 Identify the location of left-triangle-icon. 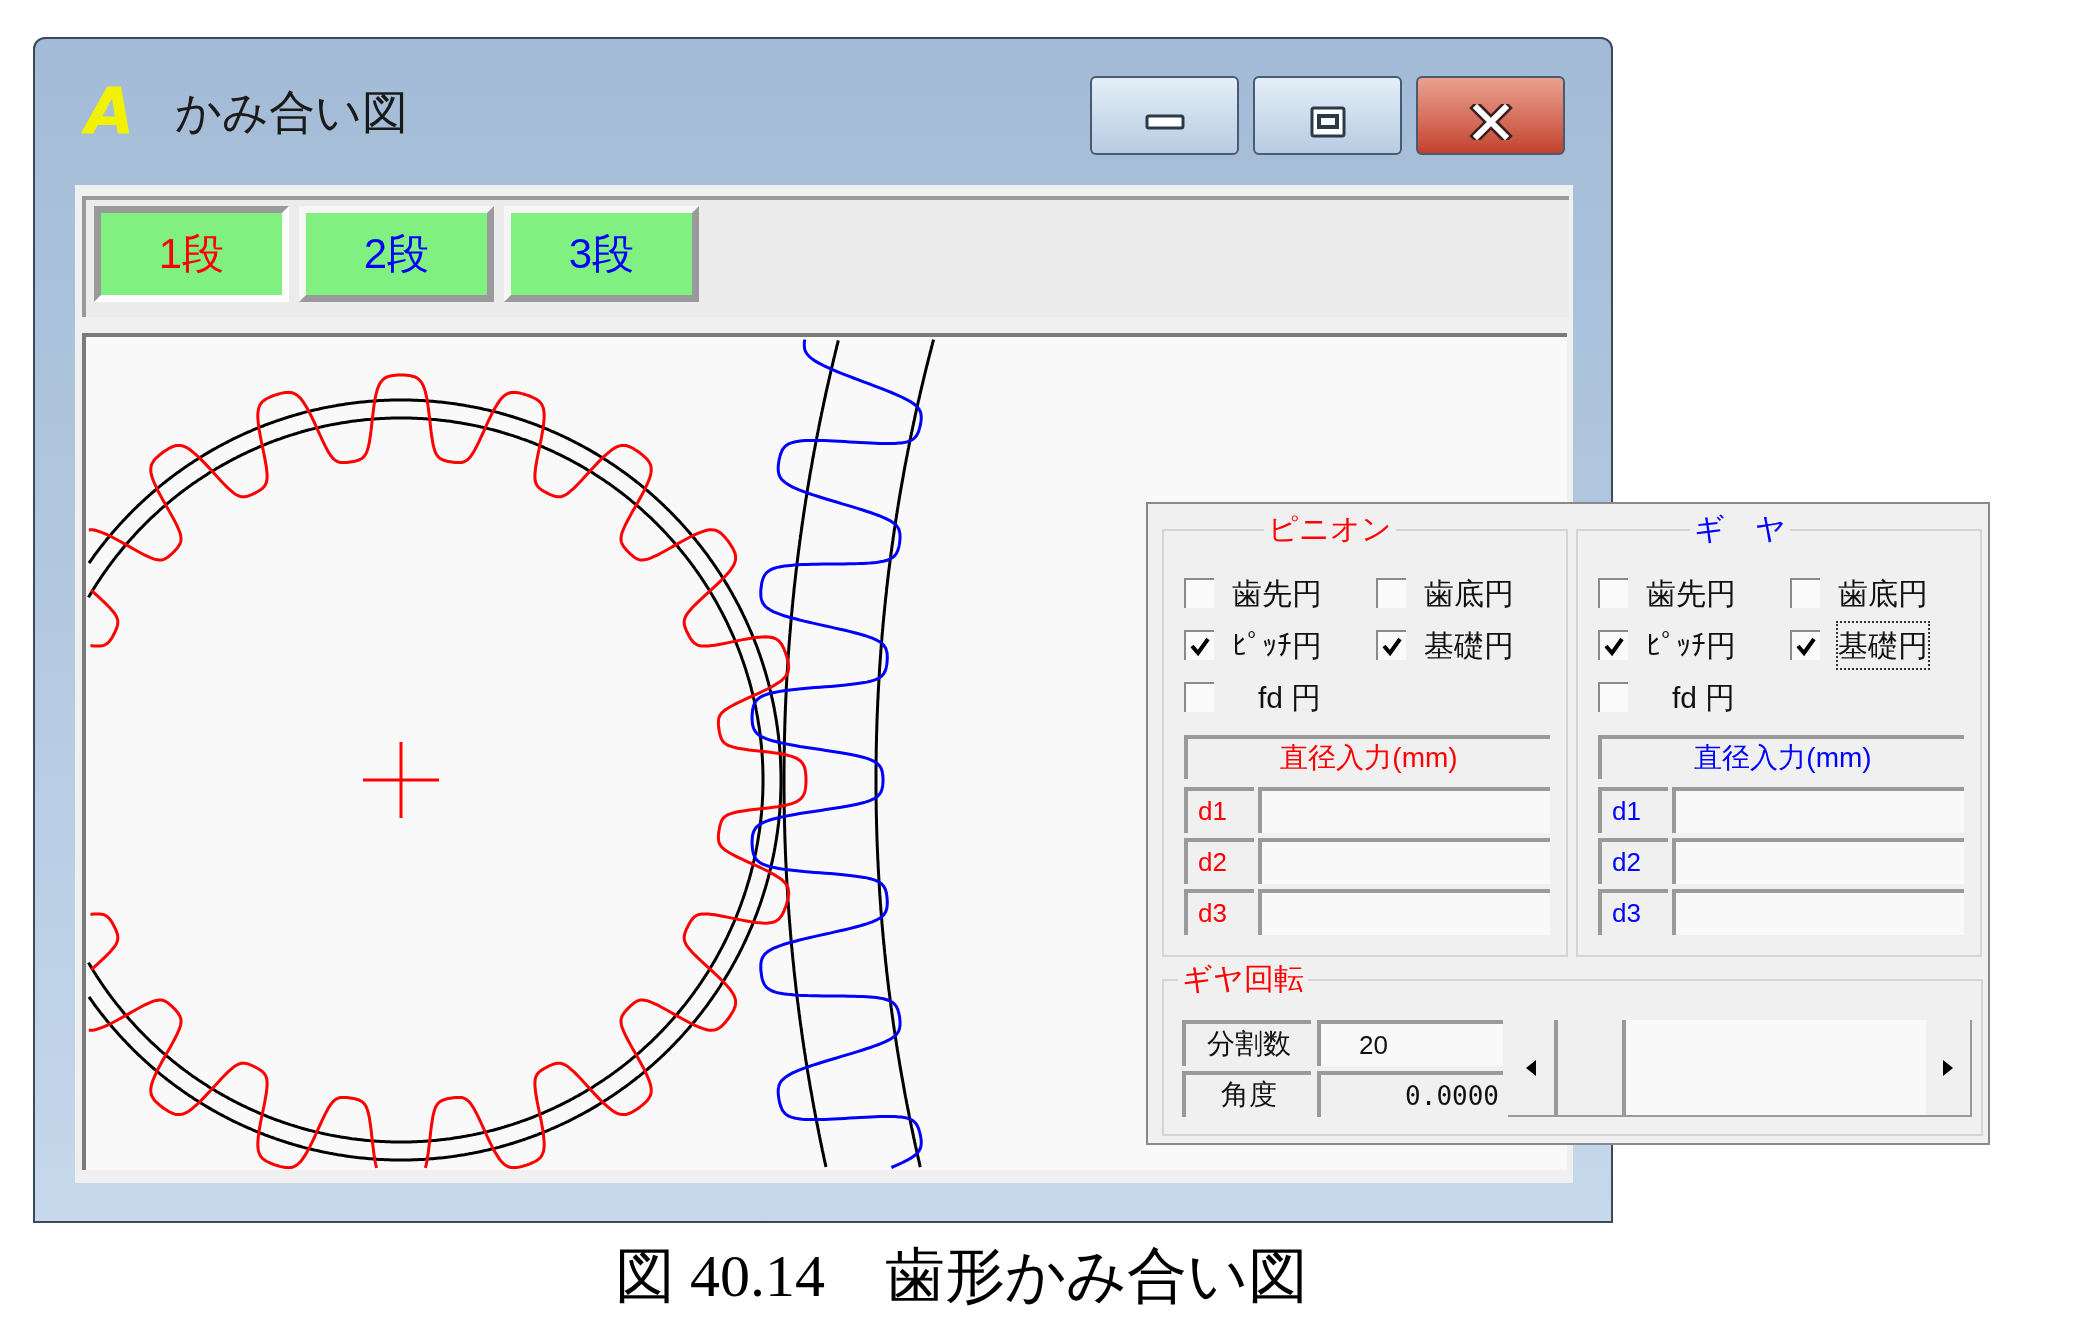
(1531, 1067).